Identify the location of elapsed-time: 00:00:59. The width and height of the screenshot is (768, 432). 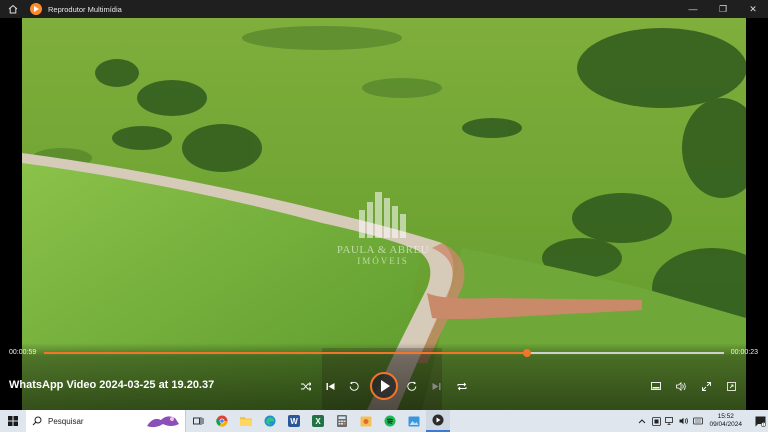
(23, 352).